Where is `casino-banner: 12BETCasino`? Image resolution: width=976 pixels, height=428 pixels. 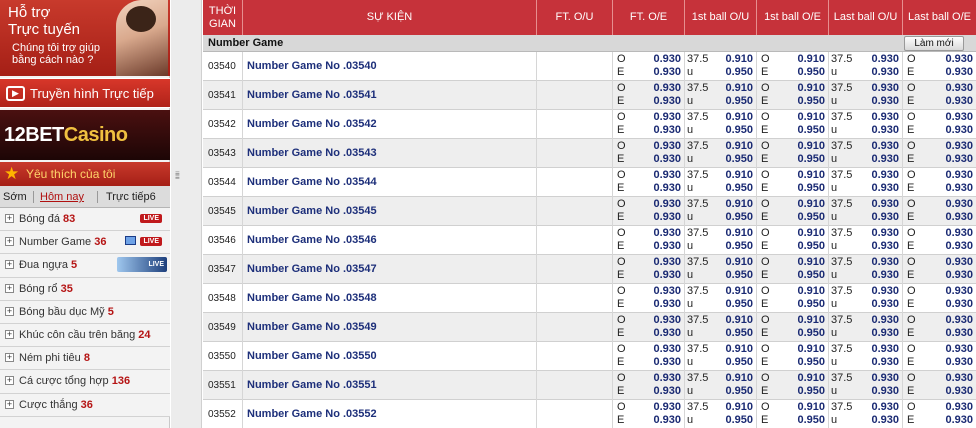 casino-banner: 12BETCasino is located at coordinates (85, 135).